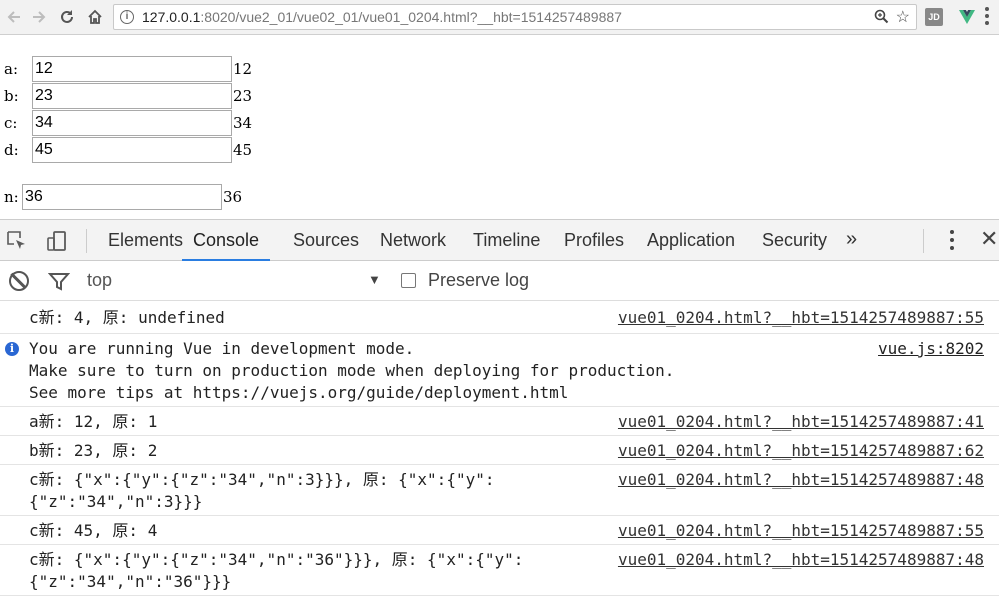  What do you see at coordinates (478, 280) in the screenshot?
I see `preserve-log-label: Preserve log` at bounding box center [478, 280].